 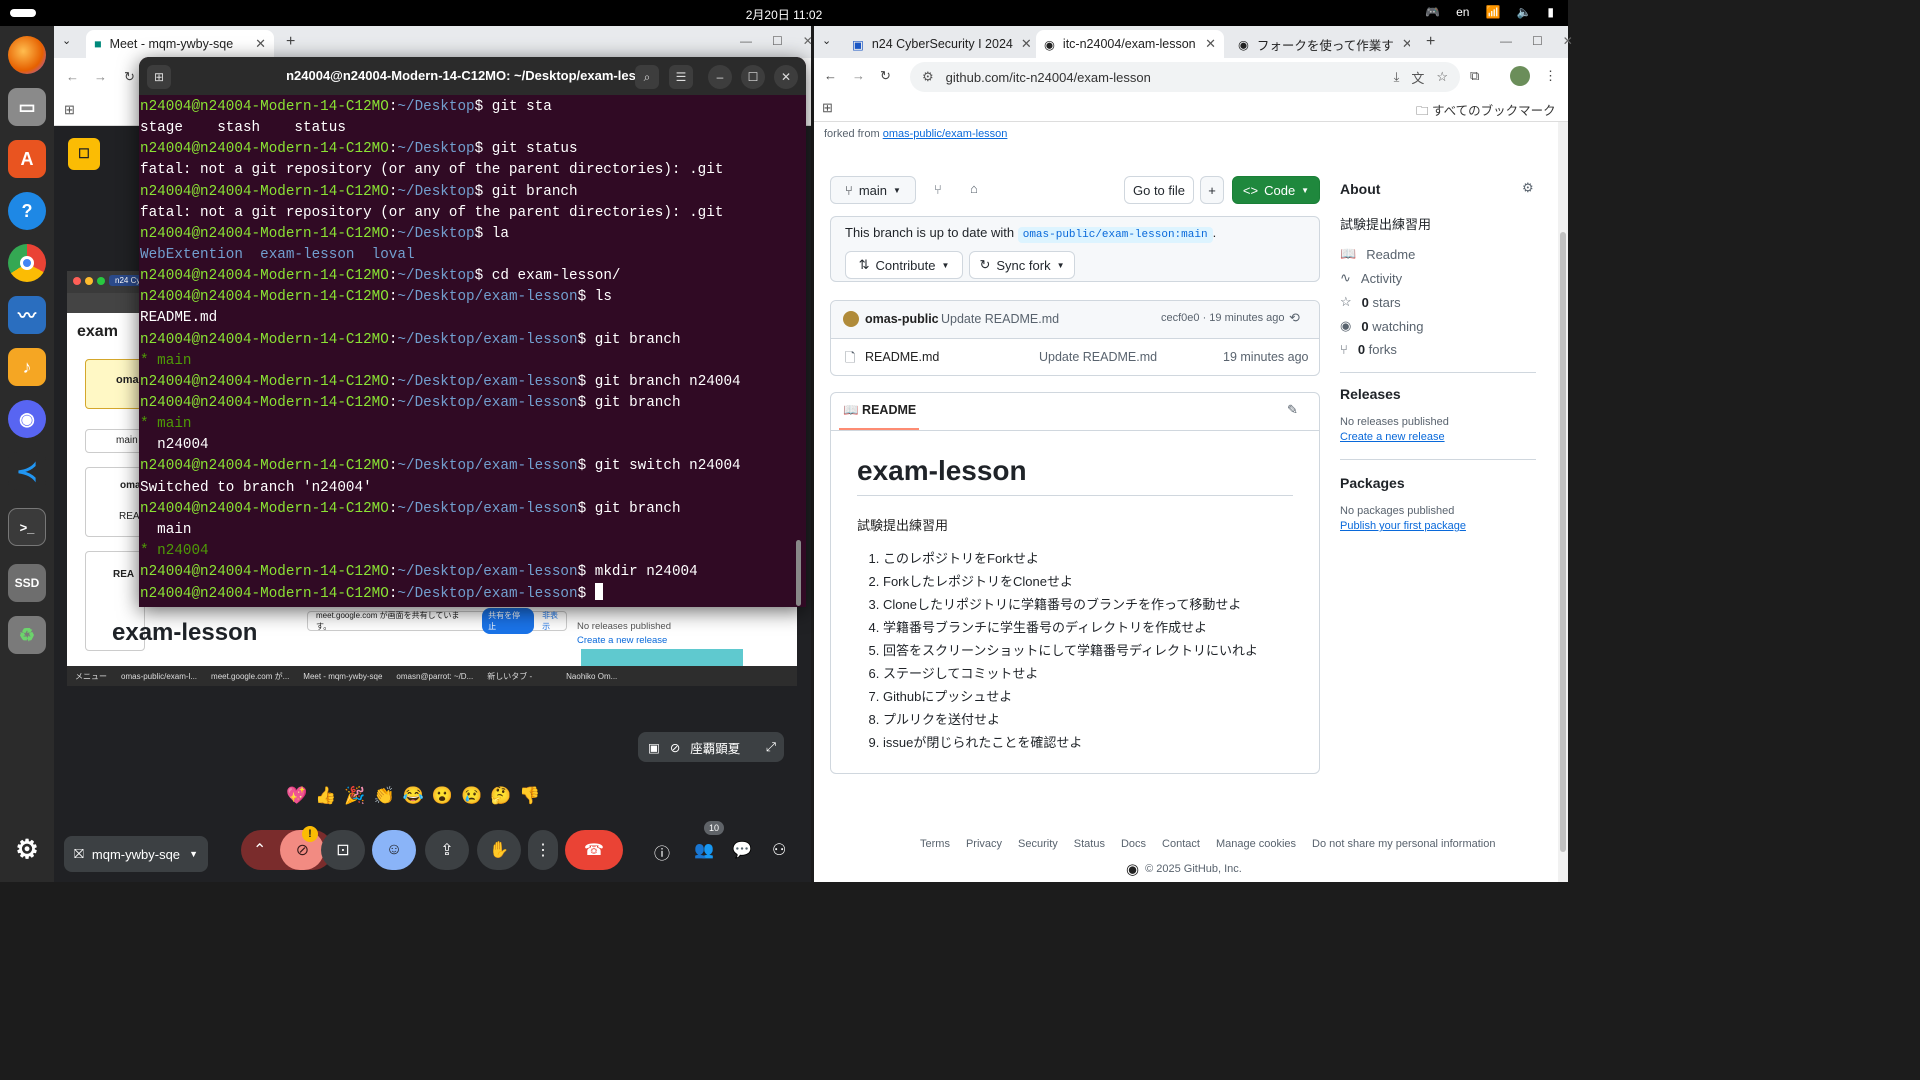 I want to click on profile-avatar, so click(x=1520, y=76).